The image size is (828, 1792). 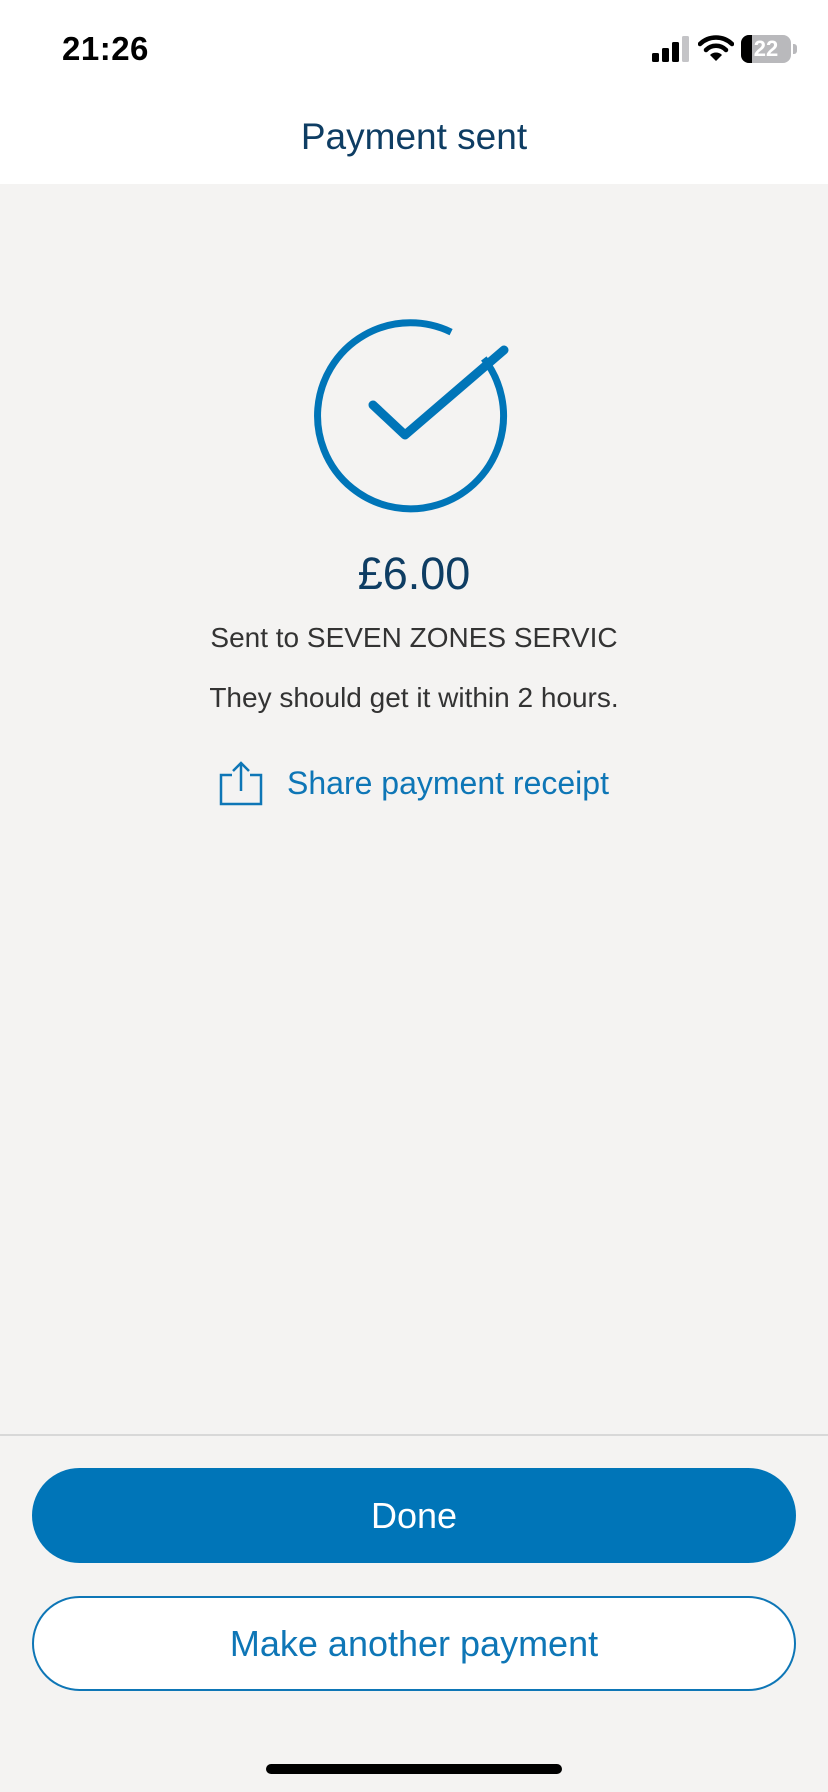 I want to click on battery-icon: 22, so click(x=766, y=49).